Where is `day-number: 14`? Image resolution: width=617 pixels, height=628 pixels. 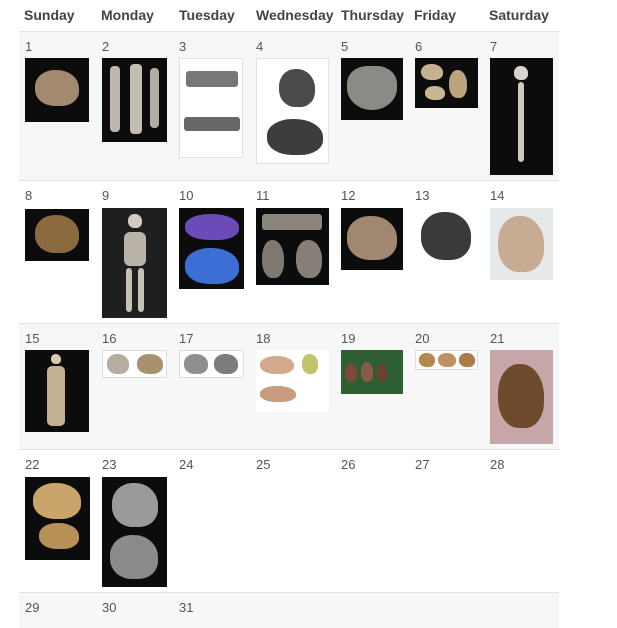 day-number: 14 is located at coordinates (497, 195).